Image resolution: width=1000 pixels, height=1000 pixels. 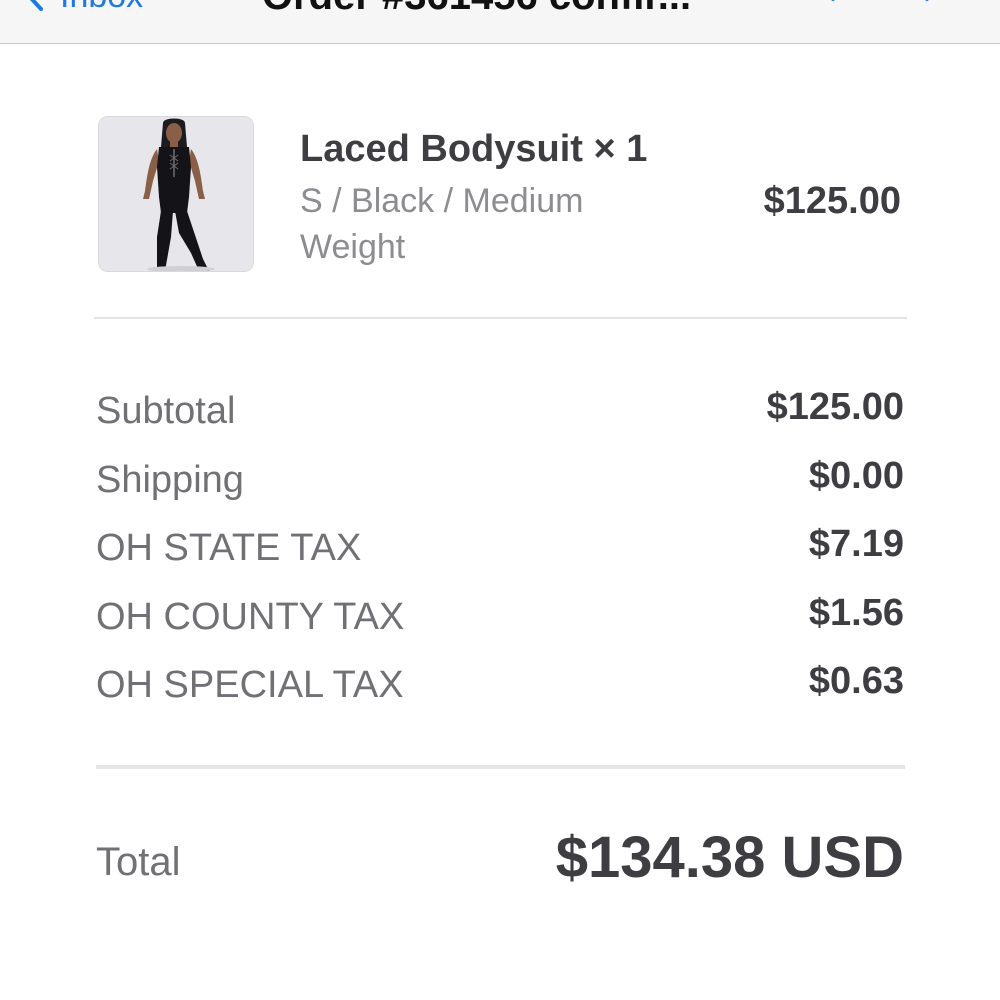 I want to click on subtotal-label: Subtotal, so click(x=166, y=411).